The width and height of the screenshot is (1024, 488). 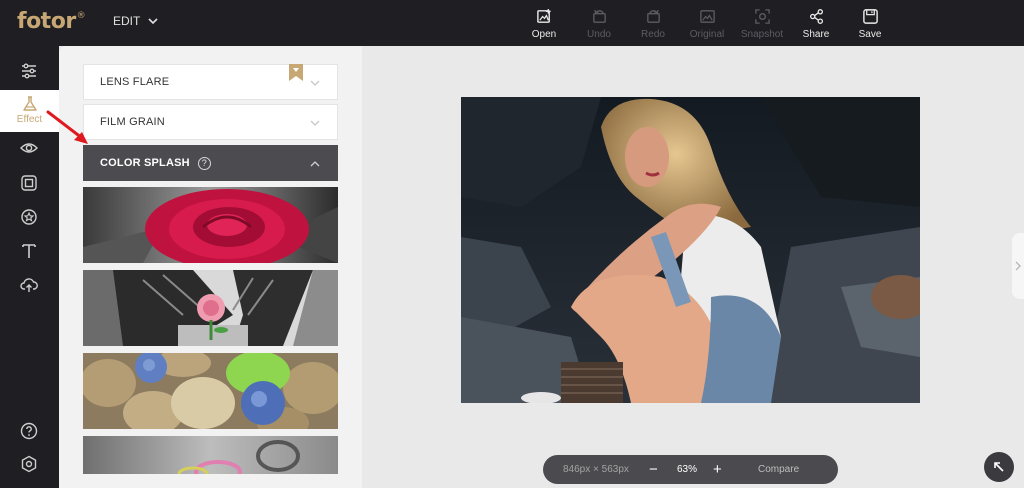 What do you see at coordinates (29, 183) in the screenshot?
I see `frame-icon` at bounding box center [29, 183].